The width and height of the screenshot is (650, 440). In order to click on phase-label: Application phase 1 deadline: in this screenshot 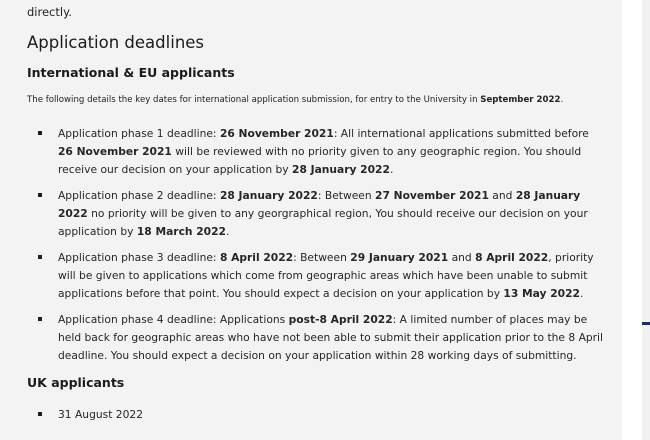, I will do `click(139, 133)`.